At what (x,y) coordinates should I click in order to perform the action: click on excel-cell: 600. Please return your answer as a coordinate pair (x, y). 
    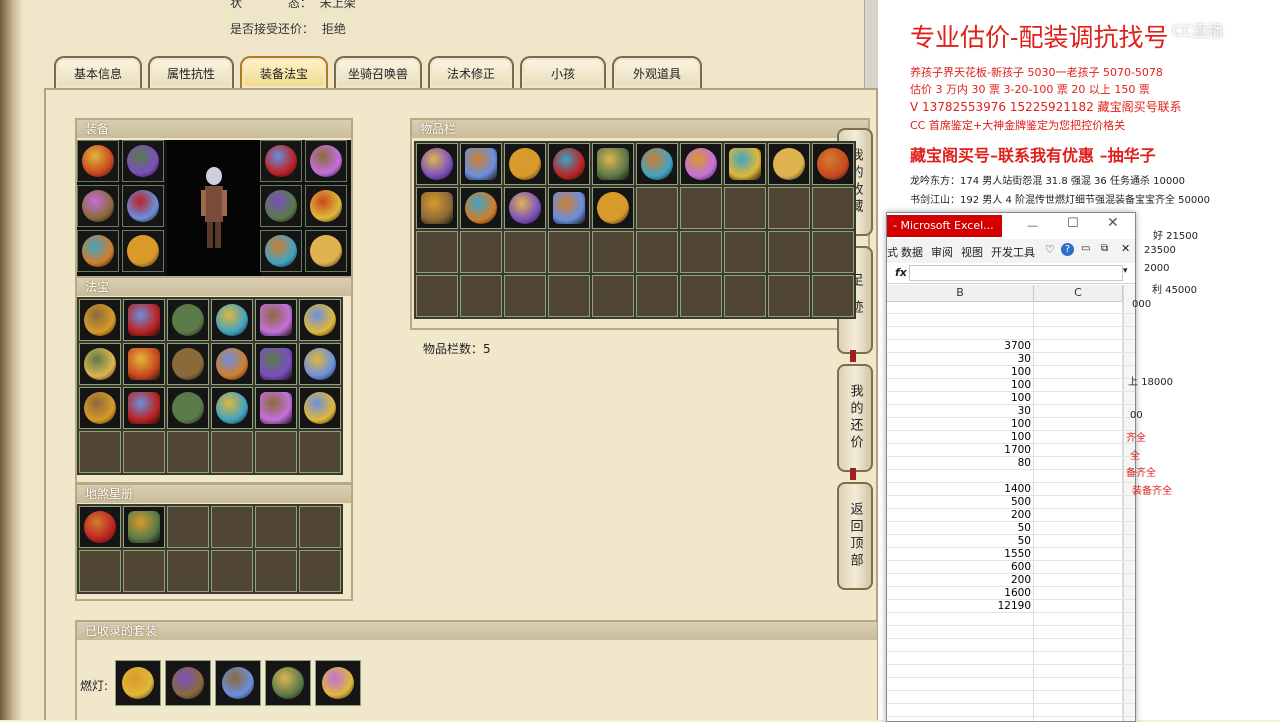
    Looking at the image, I should click on (959, 567).